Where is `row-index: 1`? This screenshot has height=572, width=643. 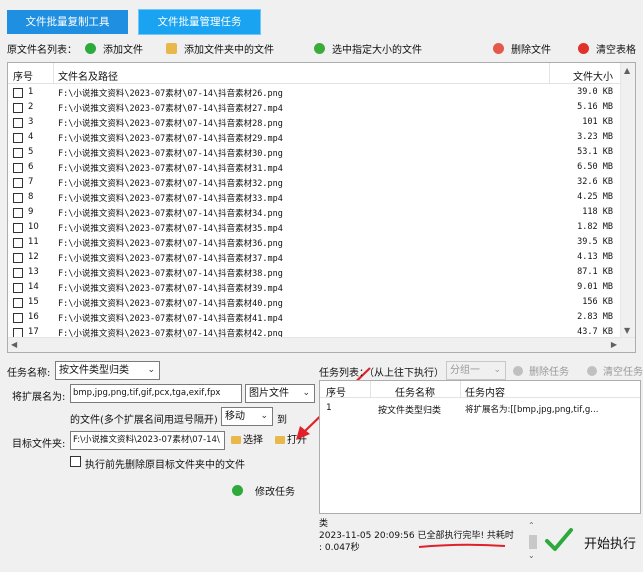
row-index: 1 is located at coordinates (31, 92).